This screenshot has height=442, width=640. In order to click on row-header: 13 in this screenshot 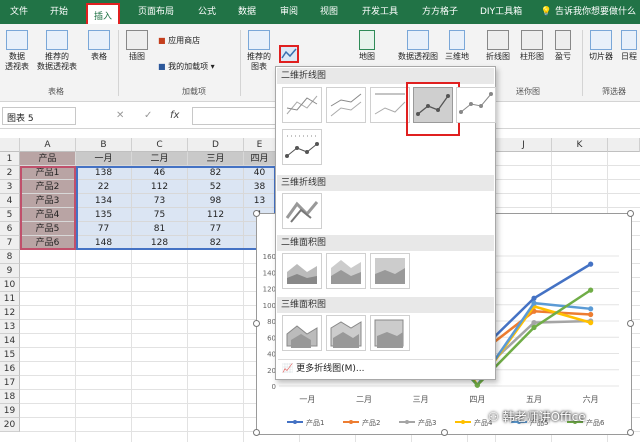, I will do `click(10, 327)`.